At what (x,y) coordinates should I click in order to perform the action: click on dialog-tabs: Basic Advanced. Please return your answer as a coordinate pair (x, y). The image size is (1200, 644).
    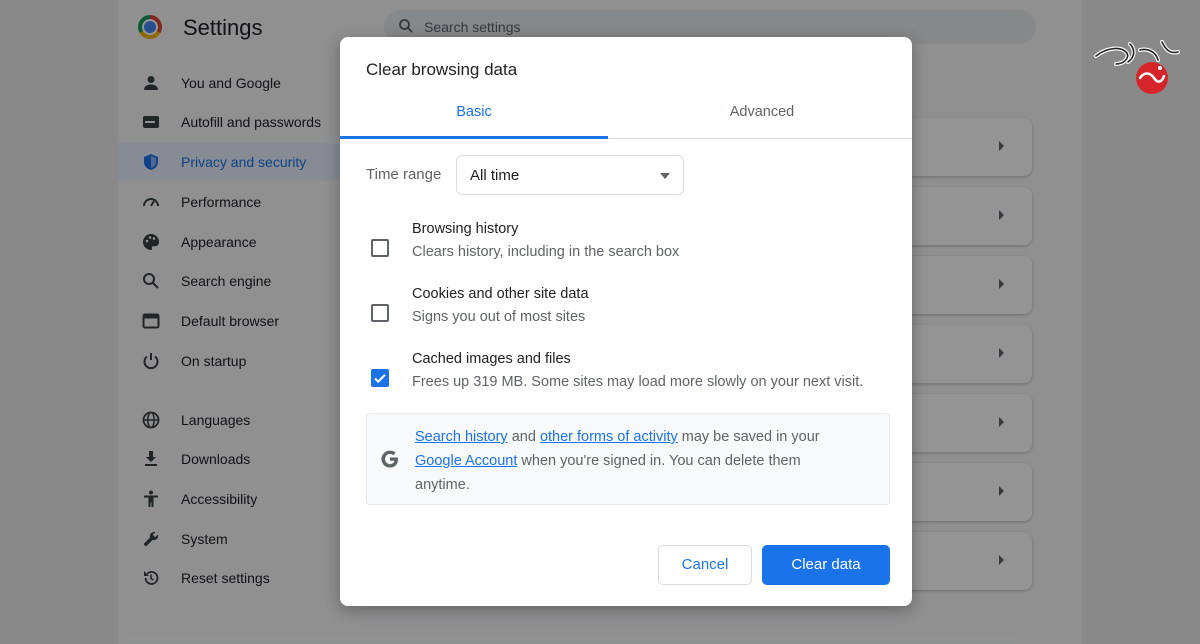
    Looking at the image, I should click on (626, 115).